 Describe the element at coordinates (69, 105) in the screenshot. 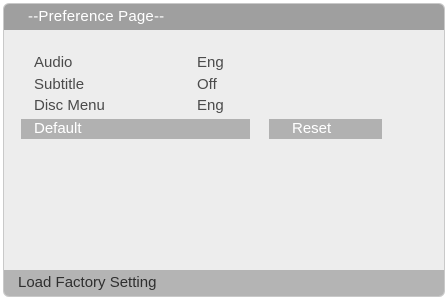

I see `menu-item-label: Disc Menu` at that location.